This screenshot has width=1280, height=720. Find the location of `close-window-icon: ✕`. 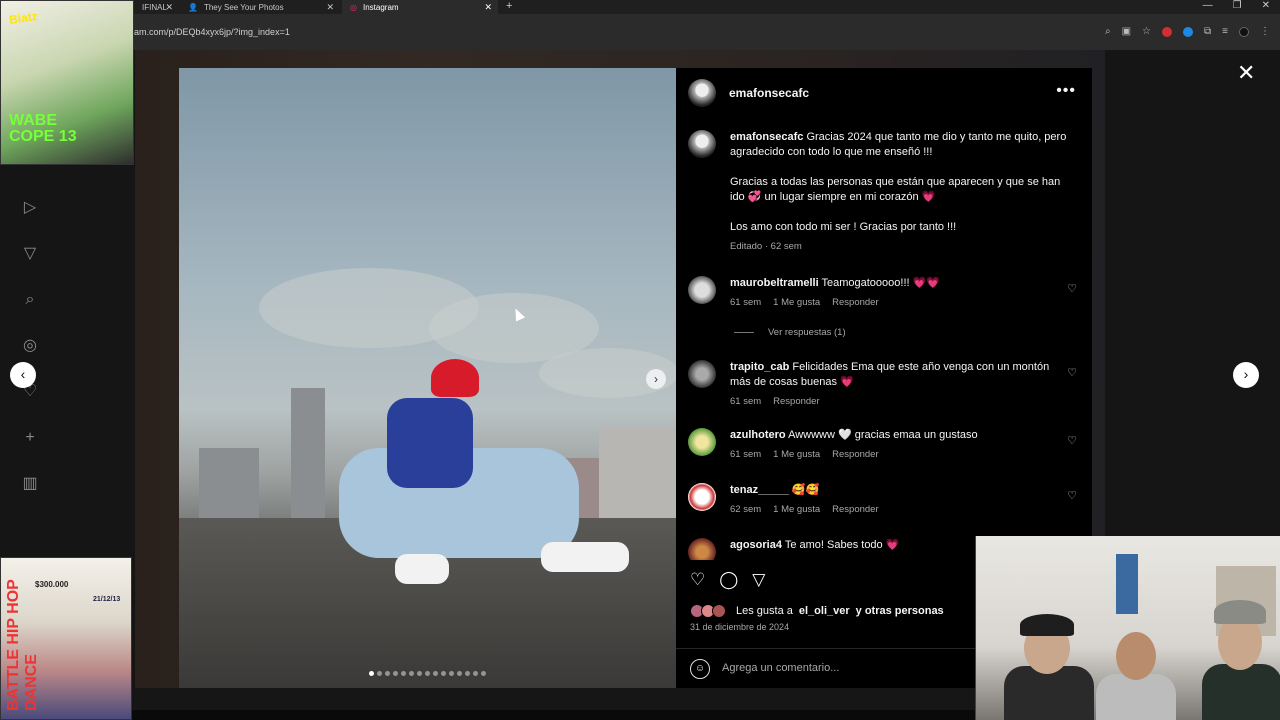

close-window-icon: ✕ is located at coordinates (1266, 5).